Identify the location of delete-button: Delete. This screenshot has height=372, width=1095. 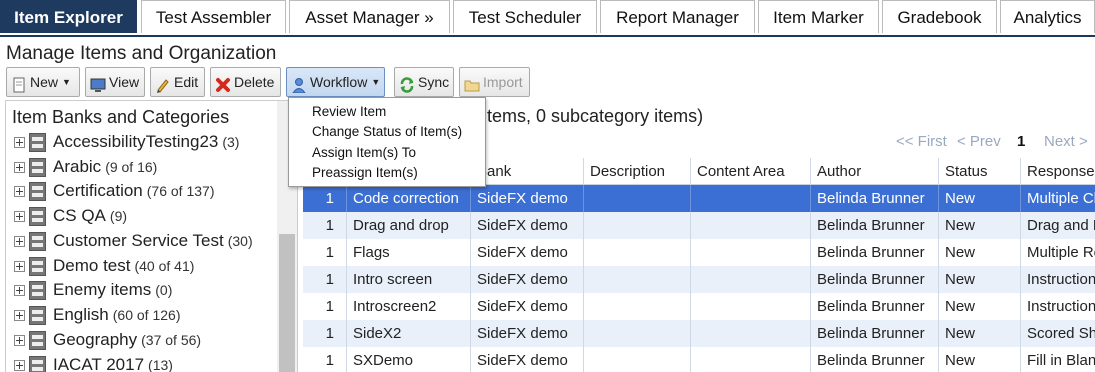
(245, 82).